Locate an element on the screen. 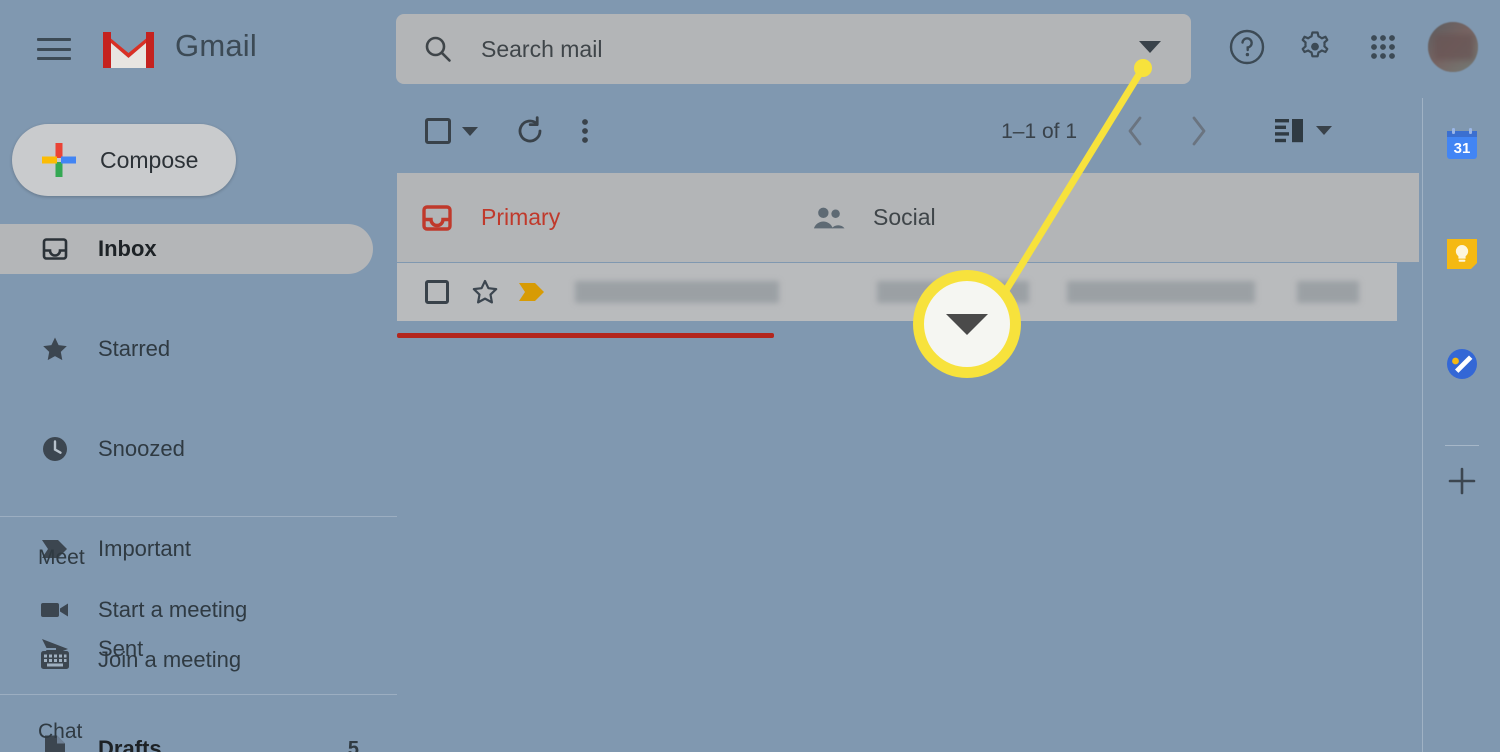 The image size is (1500, 752). callout-highlight is located at coordinates (967, 324).